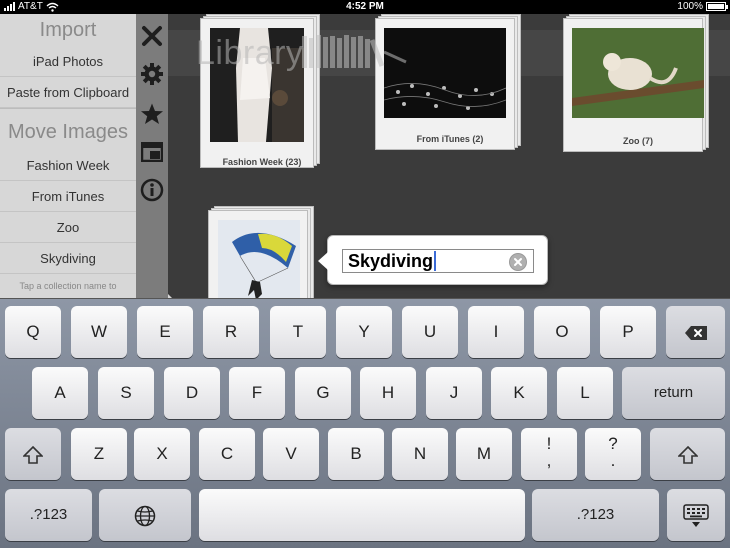  What do you see at coordinates (298, 332) in the screenshot?
I see `key-t: T` at bounding box center [298, 332].